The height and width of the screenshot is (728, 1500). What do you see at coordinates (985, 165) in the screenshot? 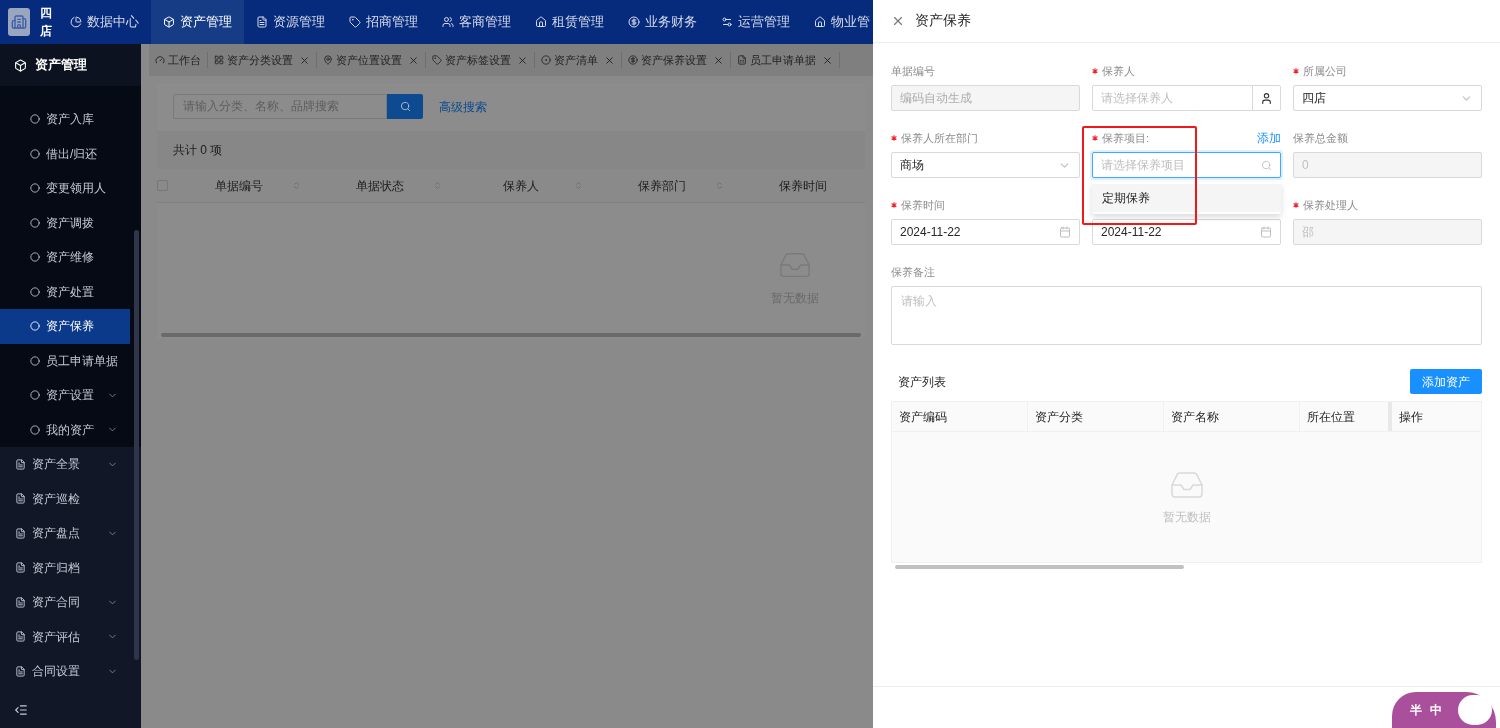
I see `select-field: 商场` at bounding box center [985, 165].